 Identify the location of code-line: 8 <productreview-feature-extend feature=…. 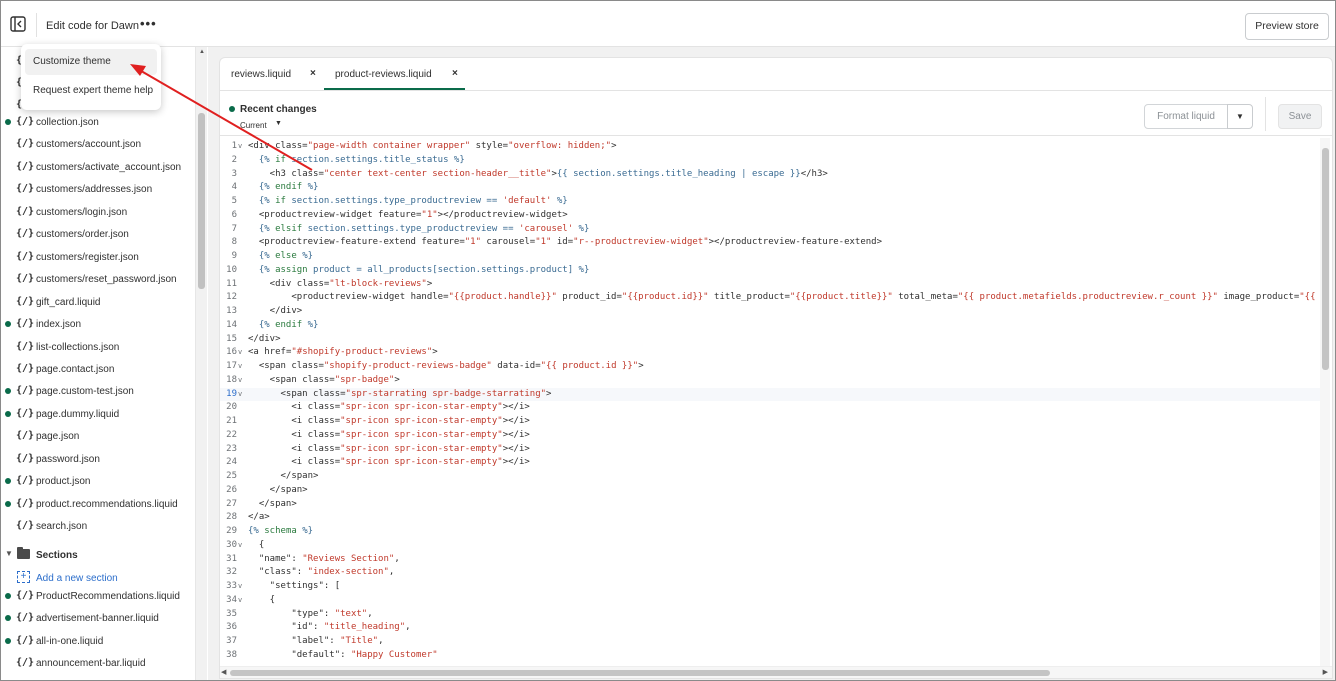
(770, 243).